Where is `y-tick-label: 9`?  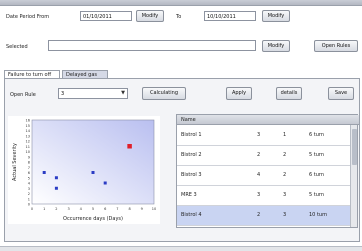 y-tick-label: 9 is located at coordinates (29, 157).